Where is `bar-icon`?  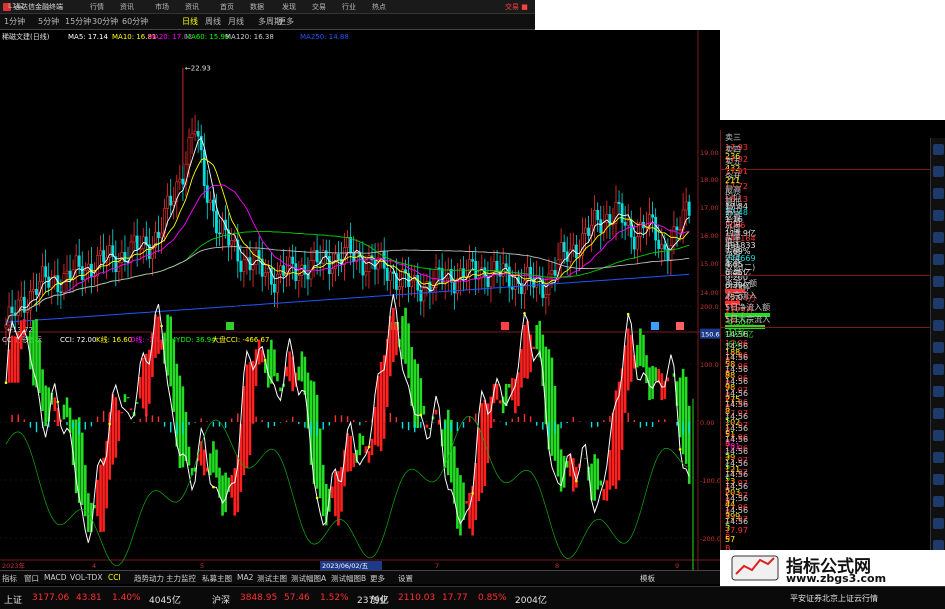 bar-icon is located at coordinates (938, 171).